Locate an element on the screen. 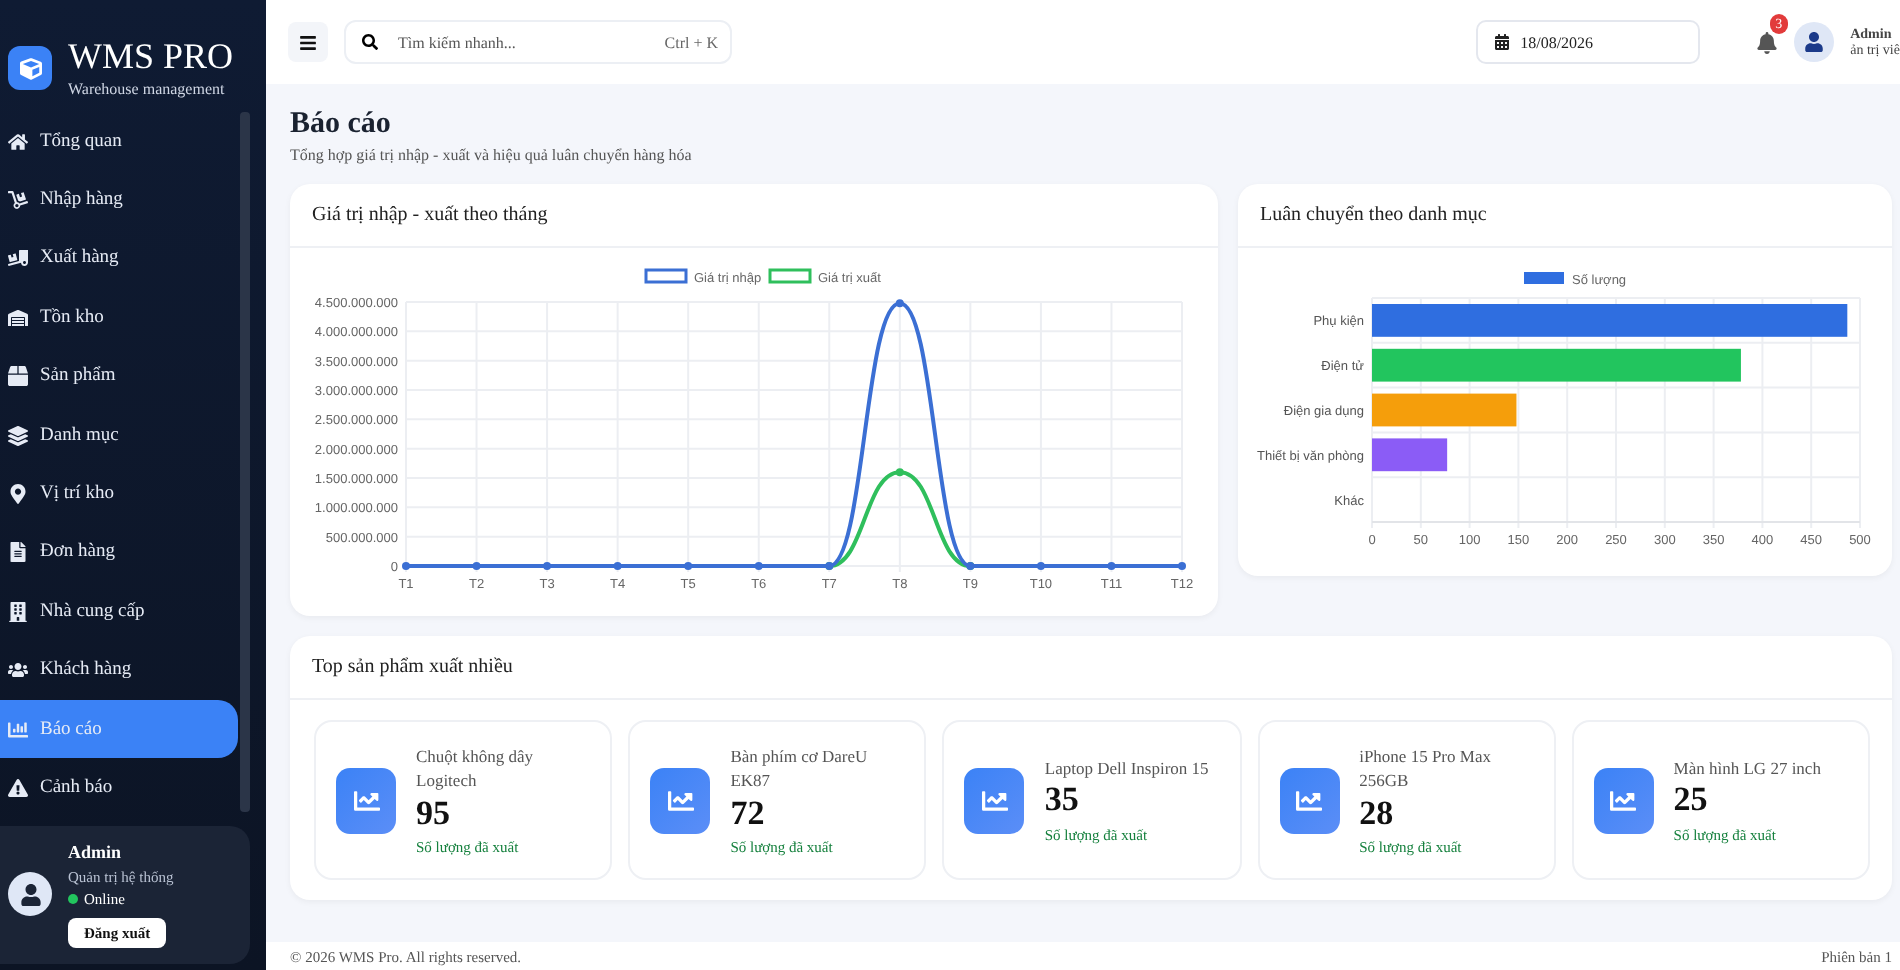 This screenshot has width=1900, height=970. user-name: Admin is located at coordinates (96, 851).